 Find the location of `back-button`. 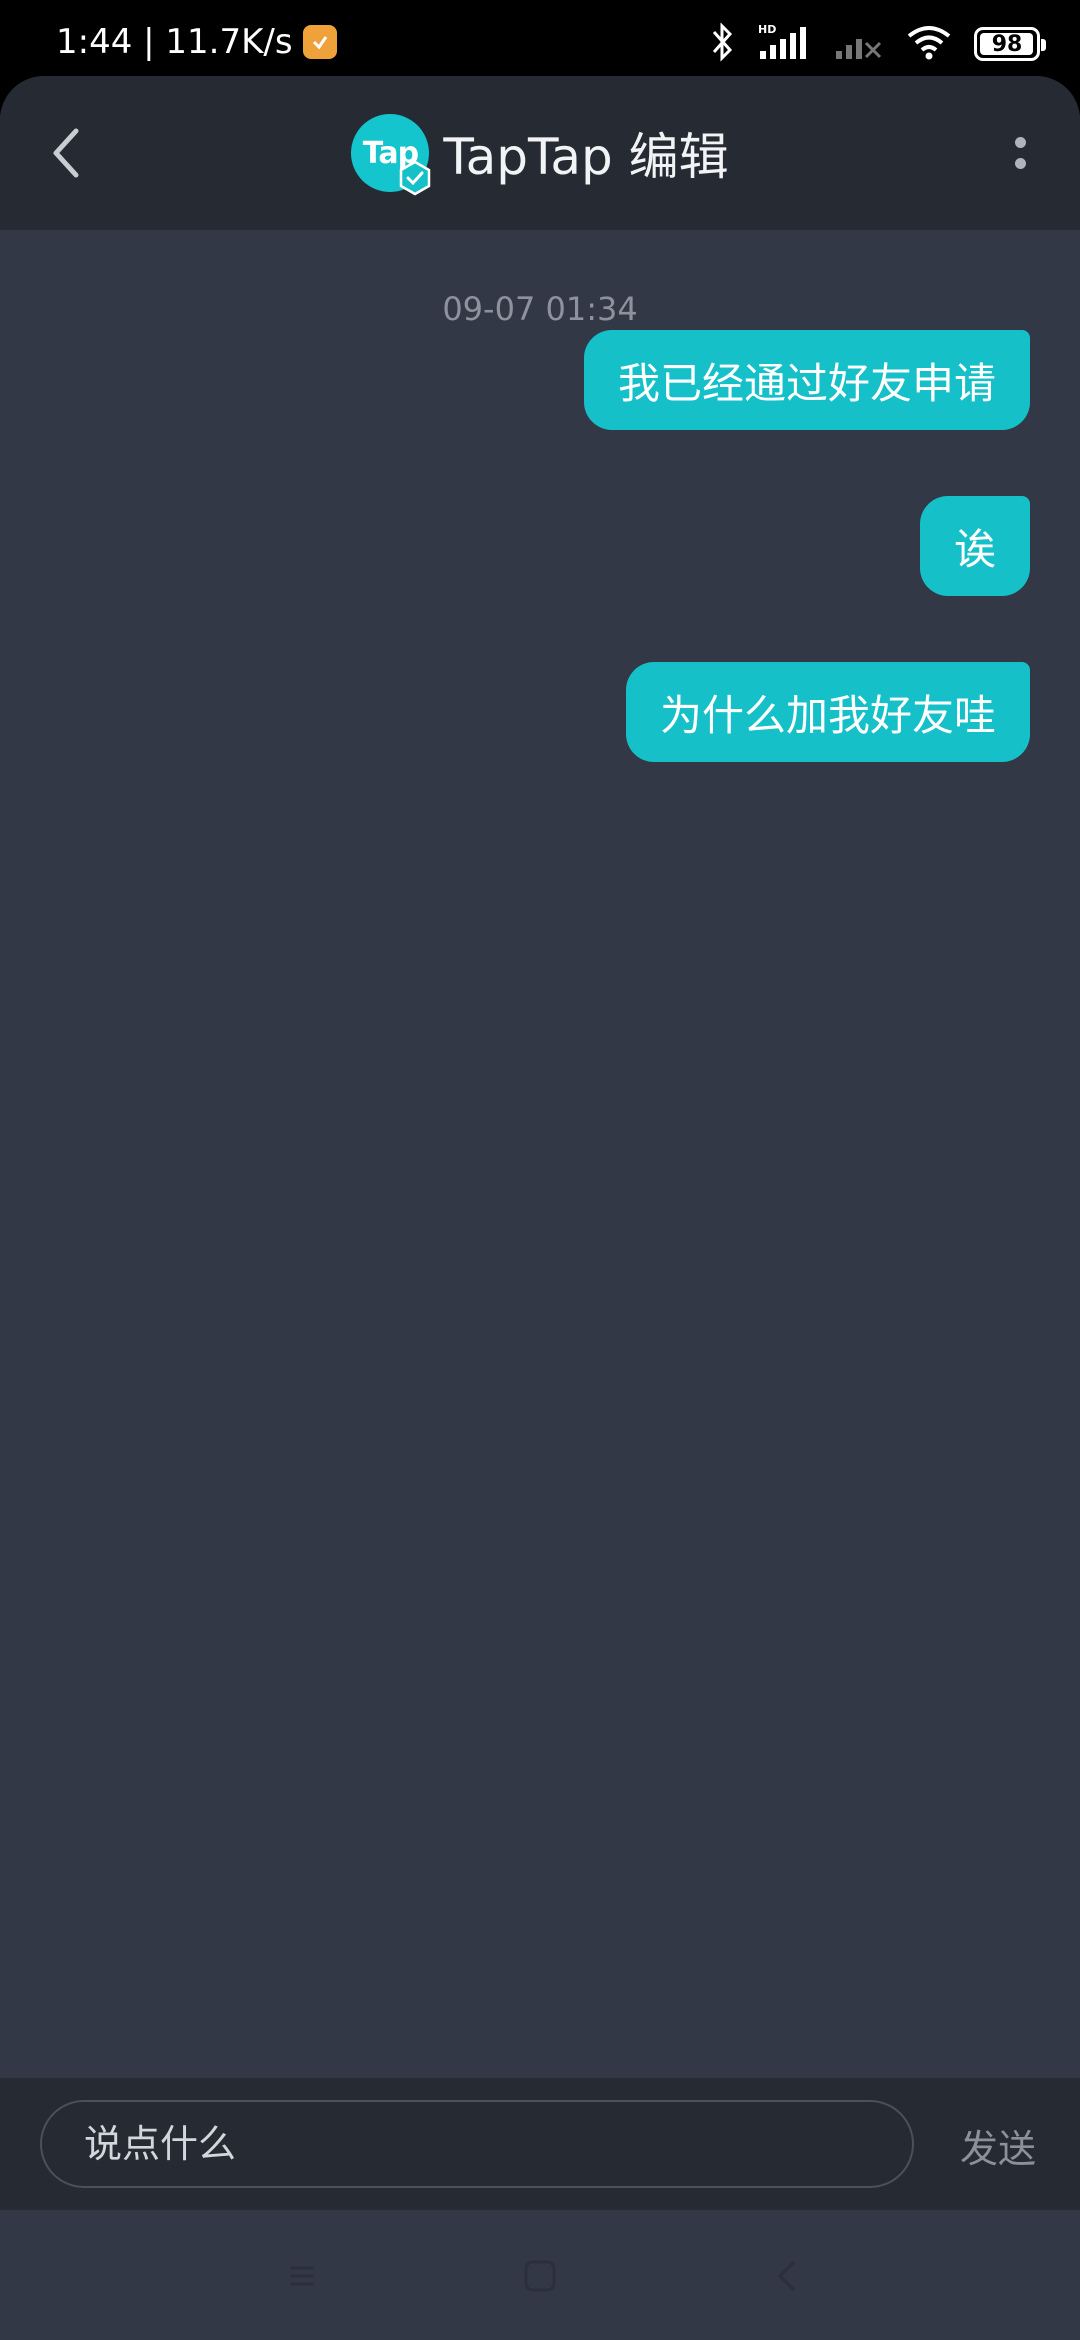

back-button is located at coordinates (66, 153).